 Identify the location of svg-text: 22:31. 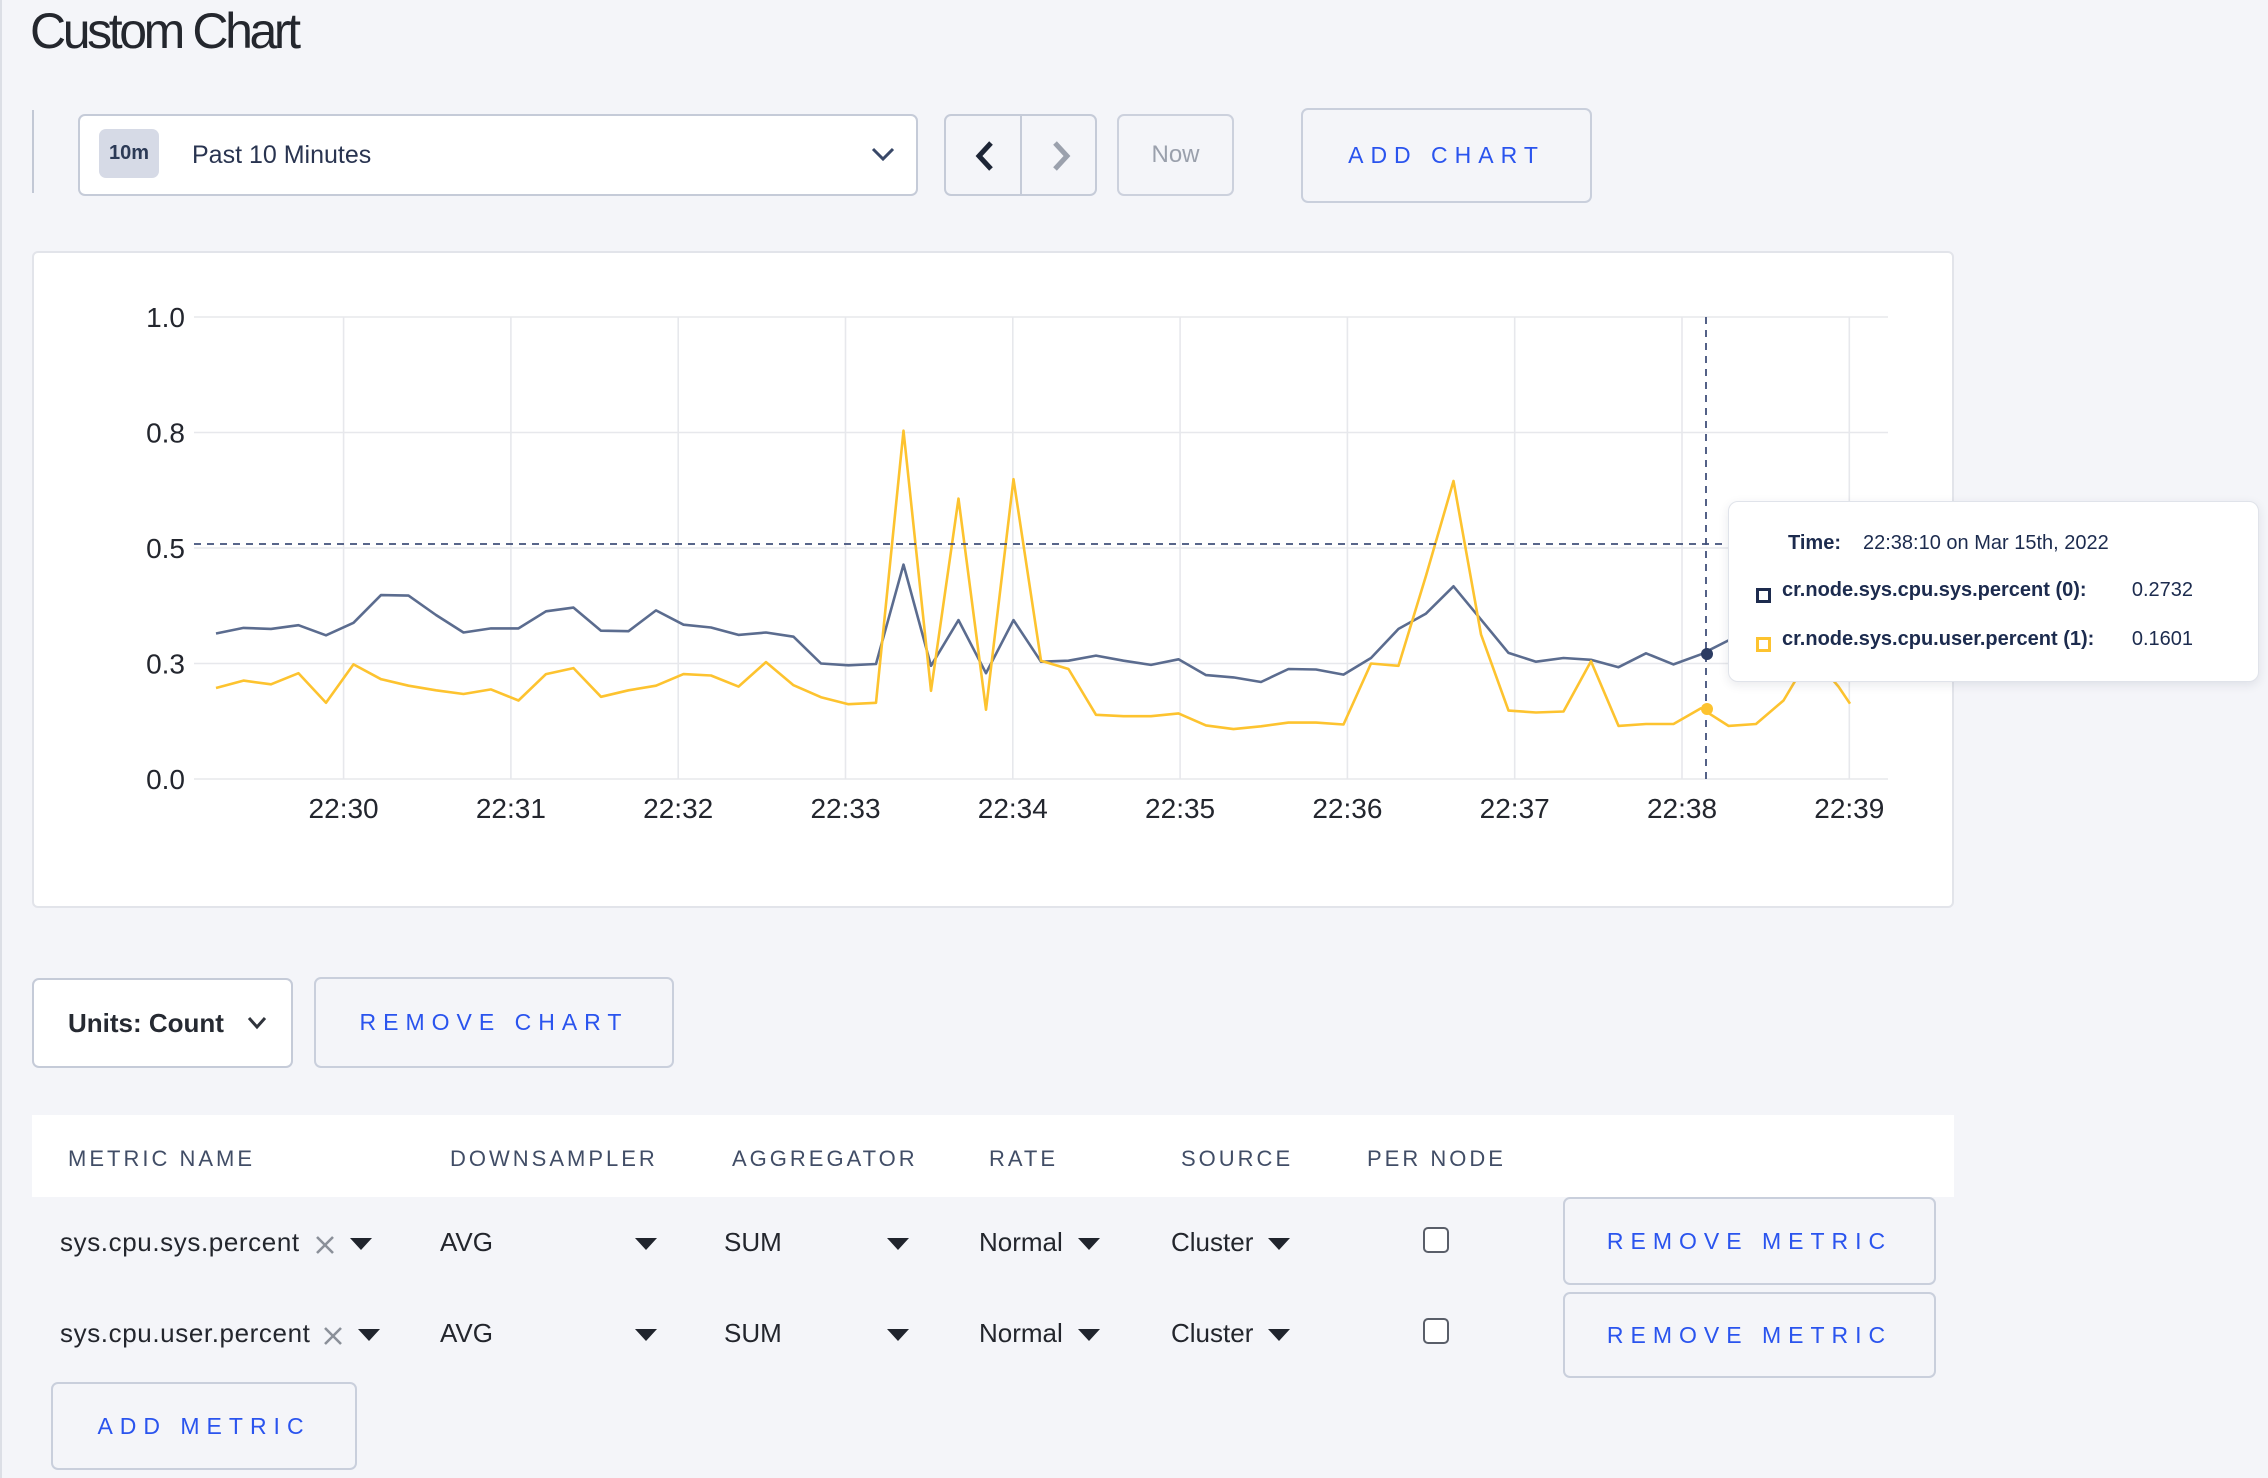
(511, 808).